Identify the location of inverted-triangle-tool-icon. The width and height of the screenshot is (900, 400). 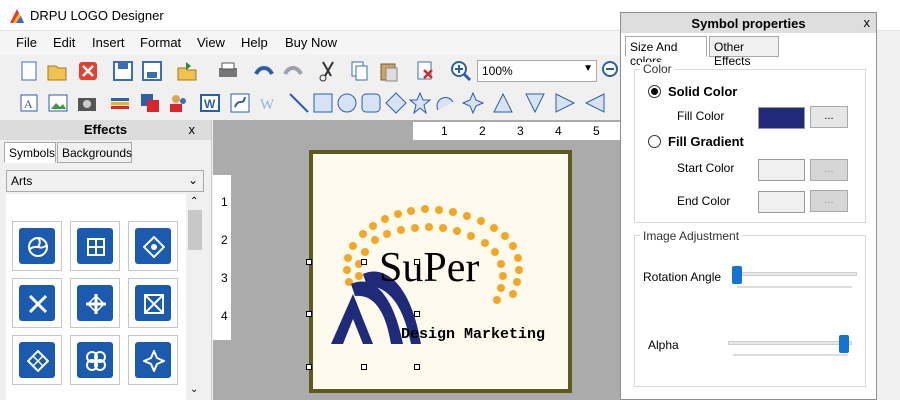
(535, 103).